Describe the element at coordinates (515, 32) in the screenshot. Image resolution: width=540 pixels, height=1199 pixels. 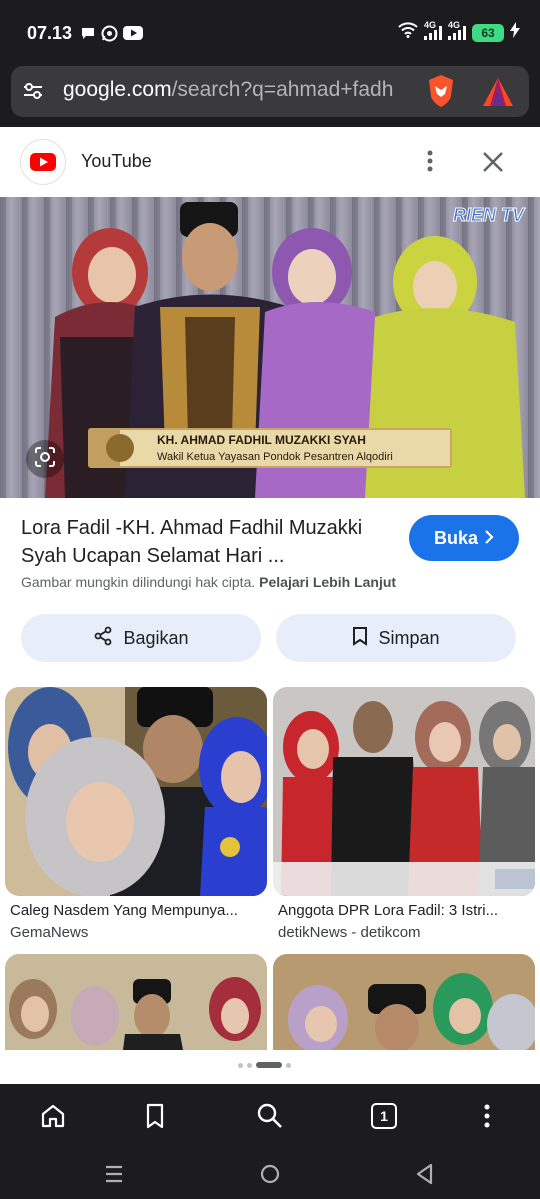
I see `charging-icon` at that location.